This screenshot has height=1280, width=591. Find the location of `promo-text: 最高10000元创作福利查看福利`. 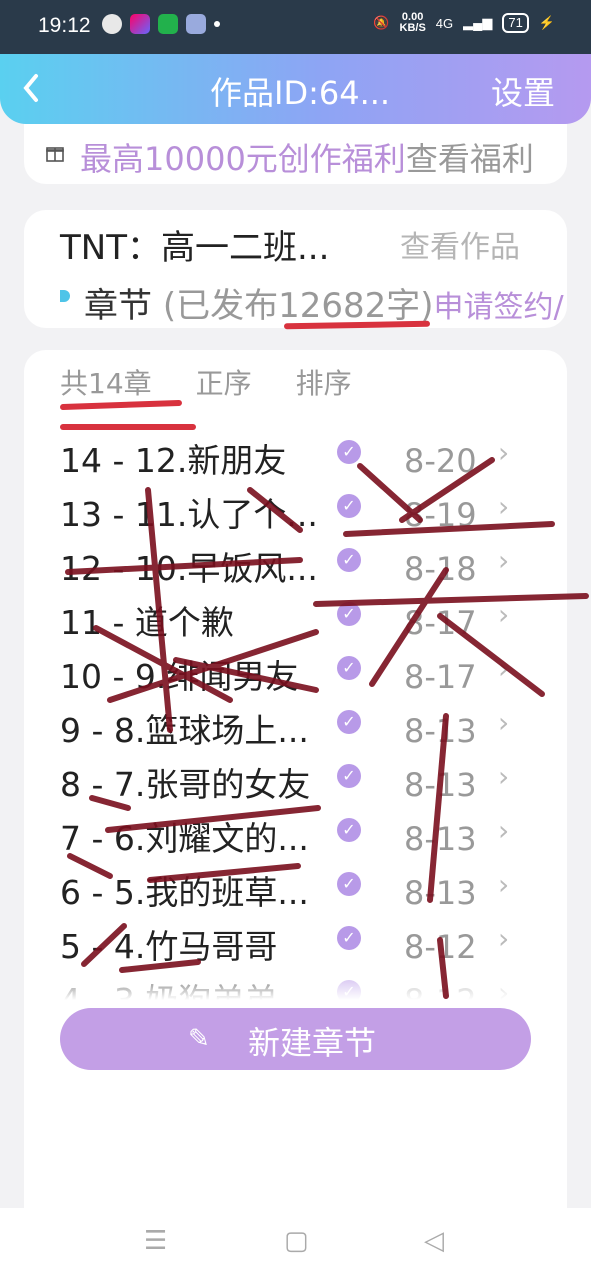

promo-text: 最高10000元创作福利查看福利 is located at coordinates (307, 157).